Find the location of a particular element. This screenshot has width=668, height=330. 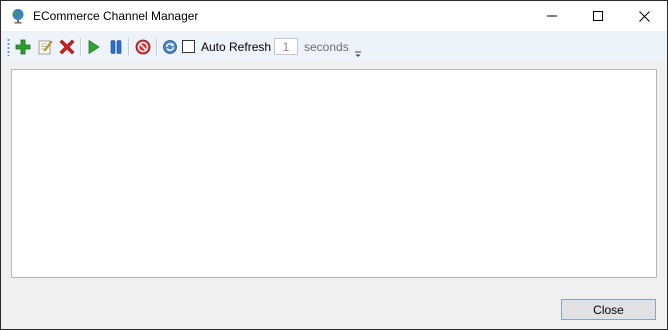

stop-icon is located at coordinates (143, 47).